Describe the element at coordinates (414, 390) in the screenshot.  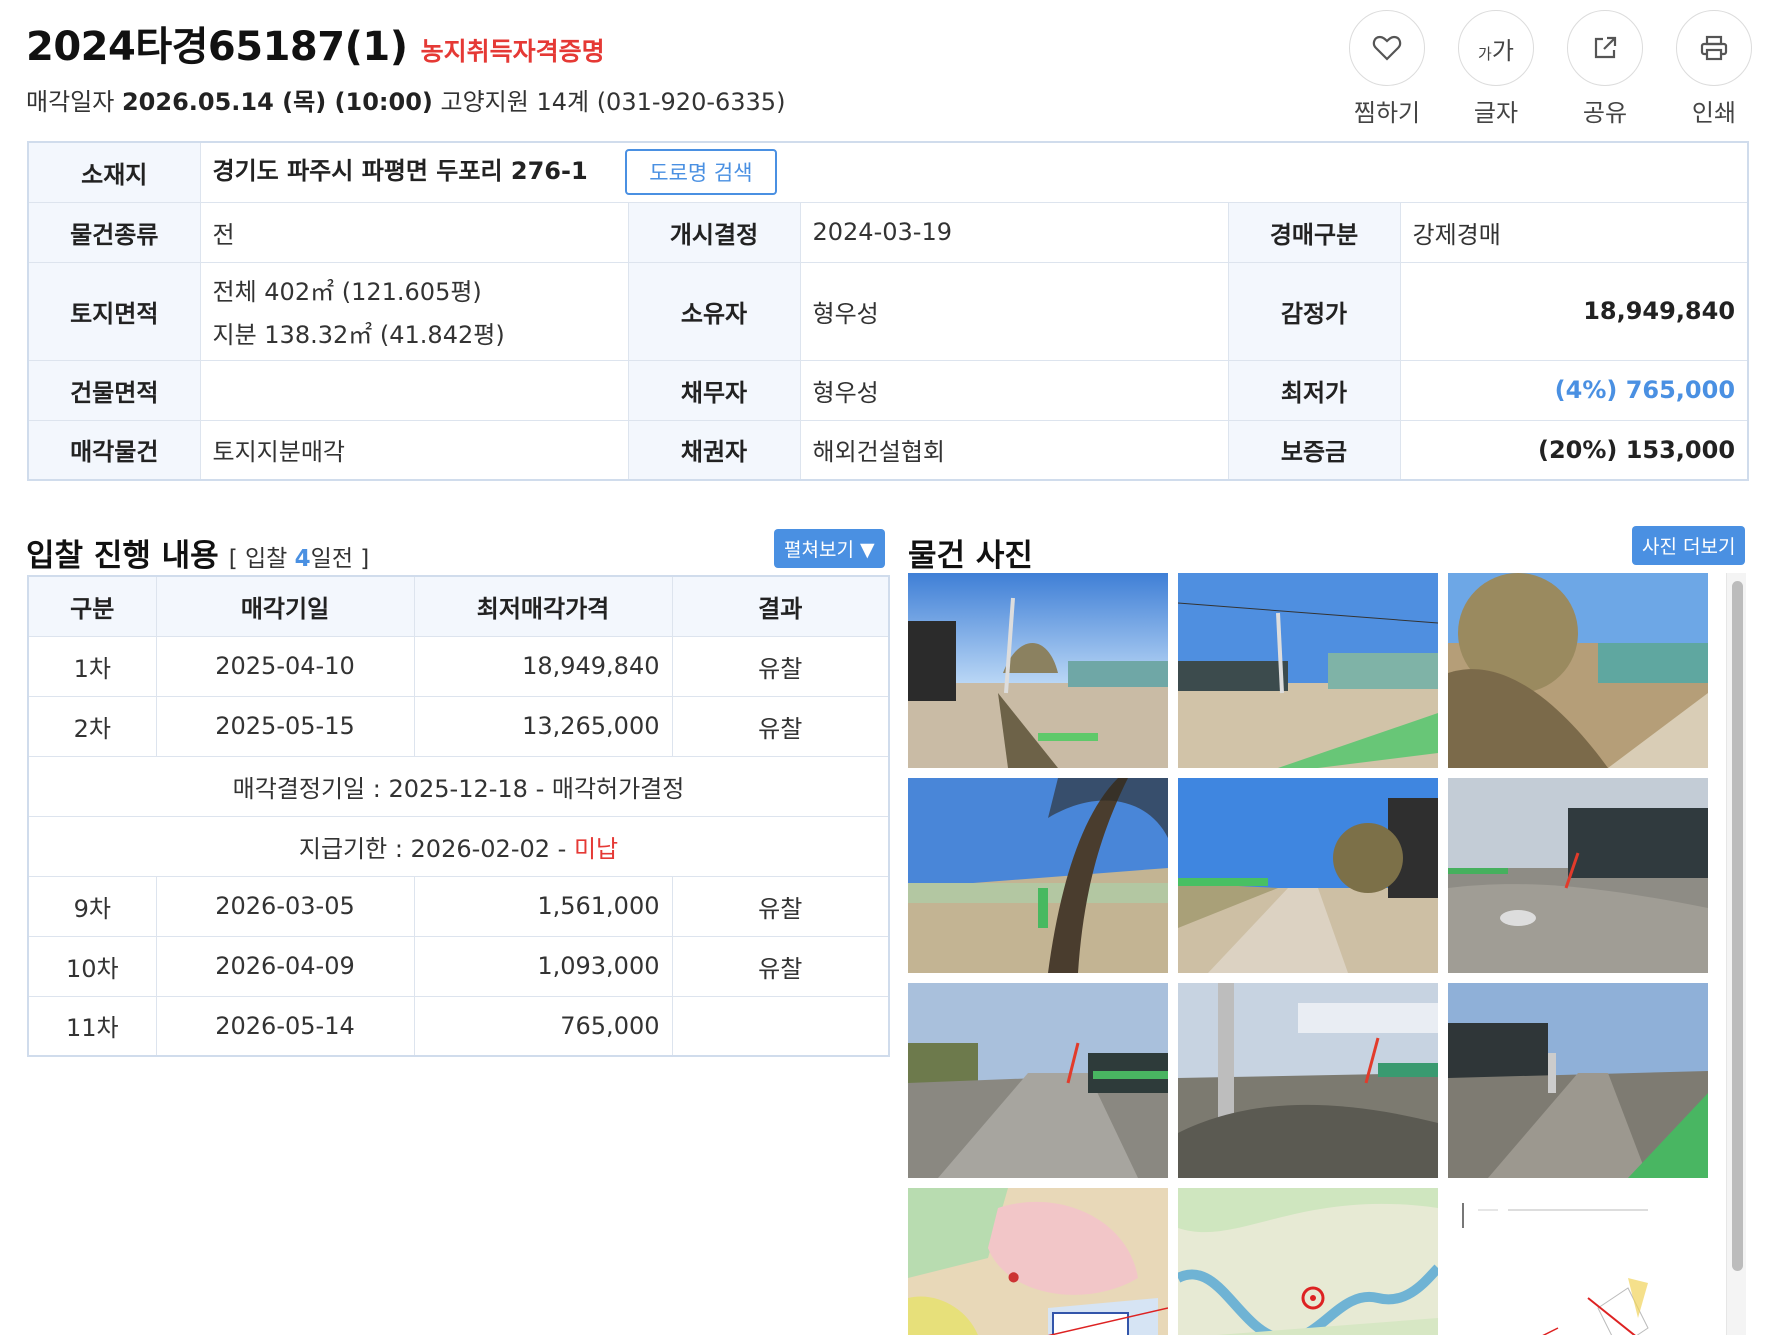
I see `info-value` at that location.